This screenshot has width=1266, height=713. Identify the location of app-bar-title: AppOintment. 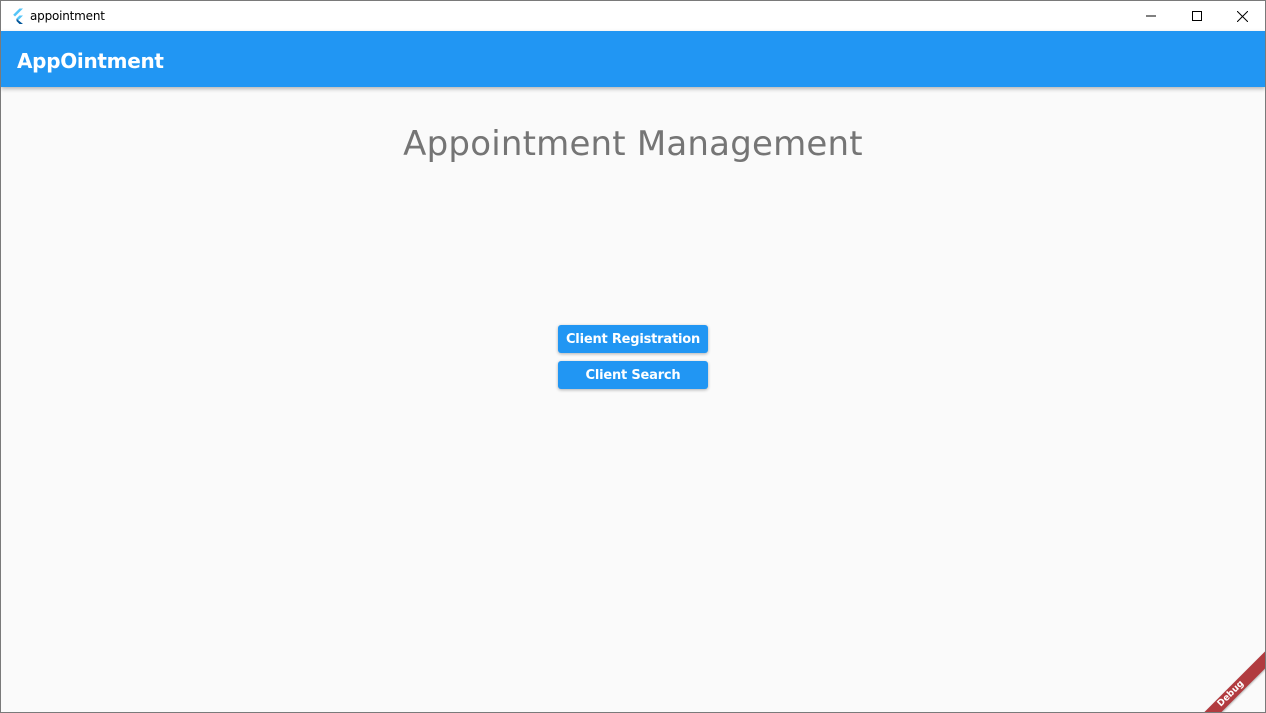
(90, 61).